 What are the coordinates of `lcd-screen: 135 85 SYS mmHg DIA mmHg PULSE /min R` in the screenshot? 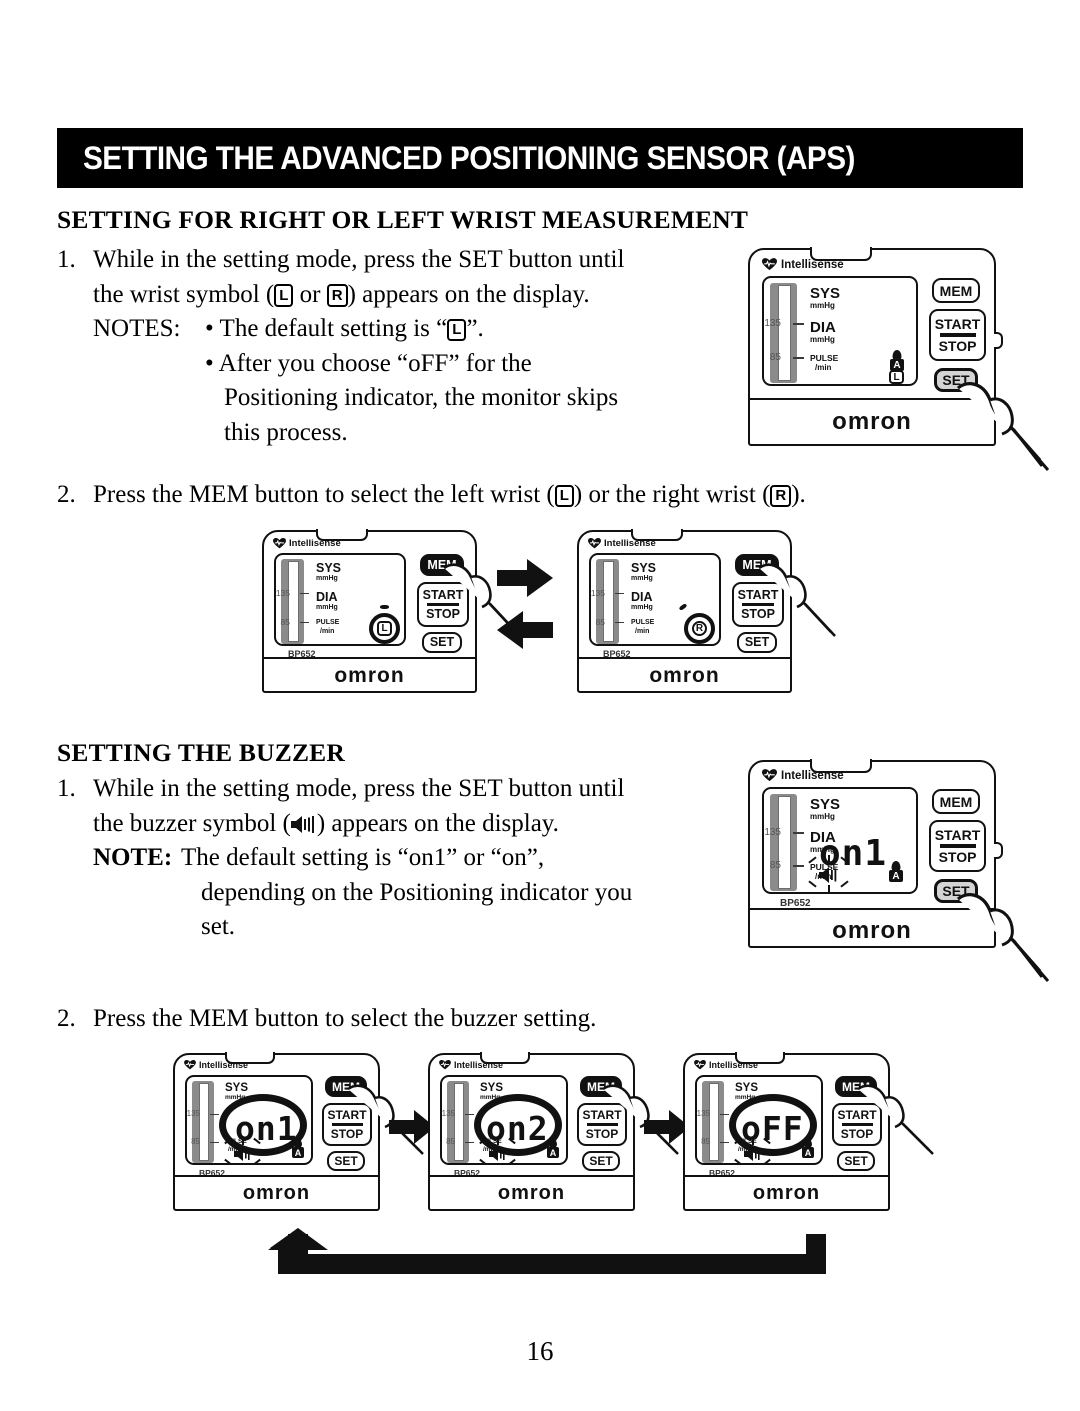 It's located at (655, 599).